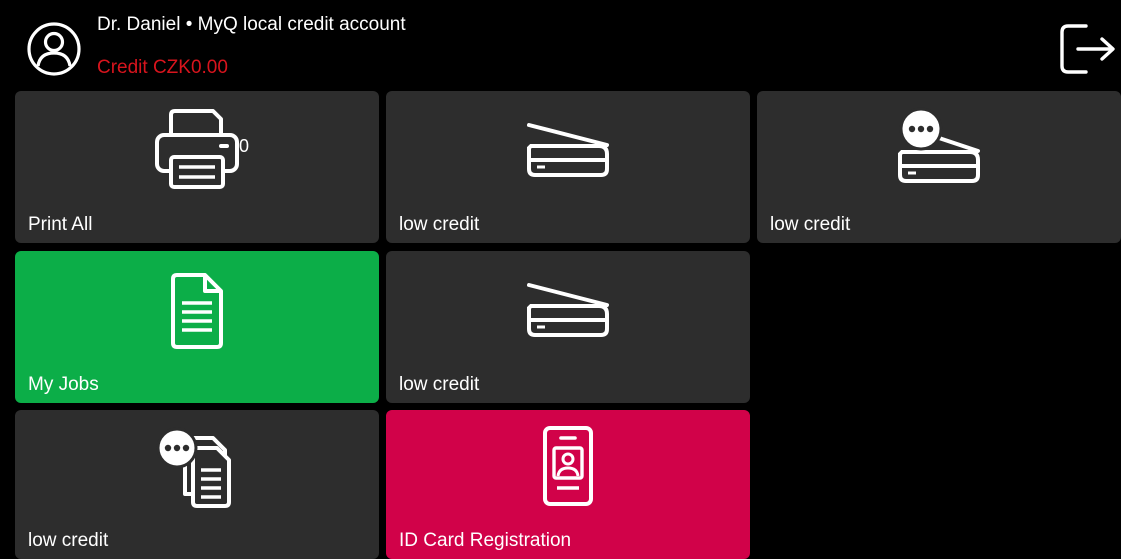 The image size is (1121, 559). What do you see at coordinates (244, 146) in the screenshot?
I see `print-job-count: 0` at bounding box center [244, 146].